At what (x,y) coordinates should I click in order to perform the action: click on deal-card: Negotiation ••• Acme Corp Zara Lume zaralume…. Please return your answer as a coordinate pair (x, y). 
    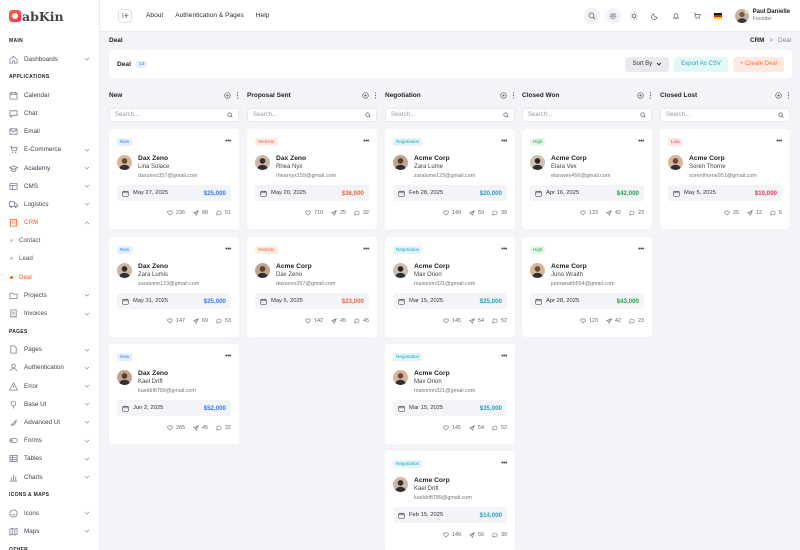
    Looking at the image, I should click on (450, 179).